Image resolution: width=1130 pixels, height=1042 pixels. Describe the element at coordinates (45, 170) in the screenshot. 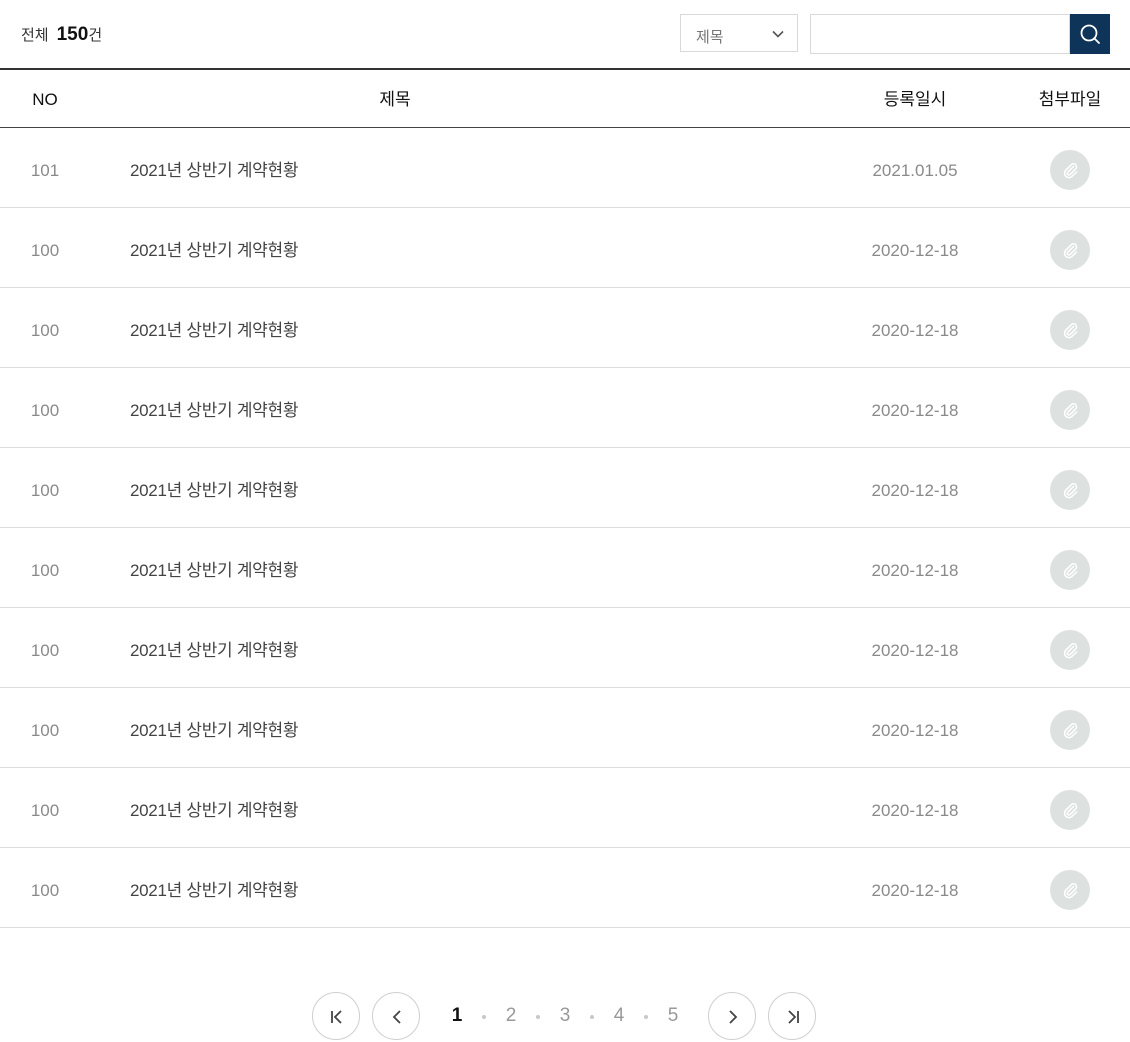

I see `row-number: 101` at that location.